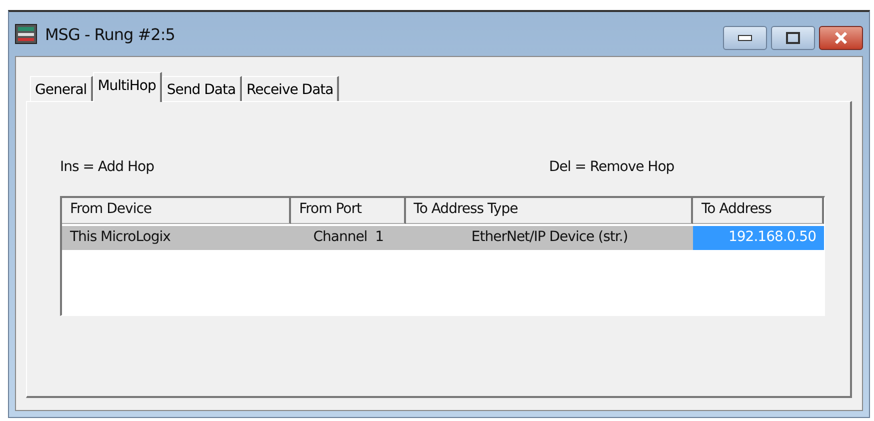 Image resolution: width=874 pixels, height=421 pixels. Describe the element at coordinates (107, 168) in the screenshot. I see `add-hop-hint: Ins = Add Hop` at that location.